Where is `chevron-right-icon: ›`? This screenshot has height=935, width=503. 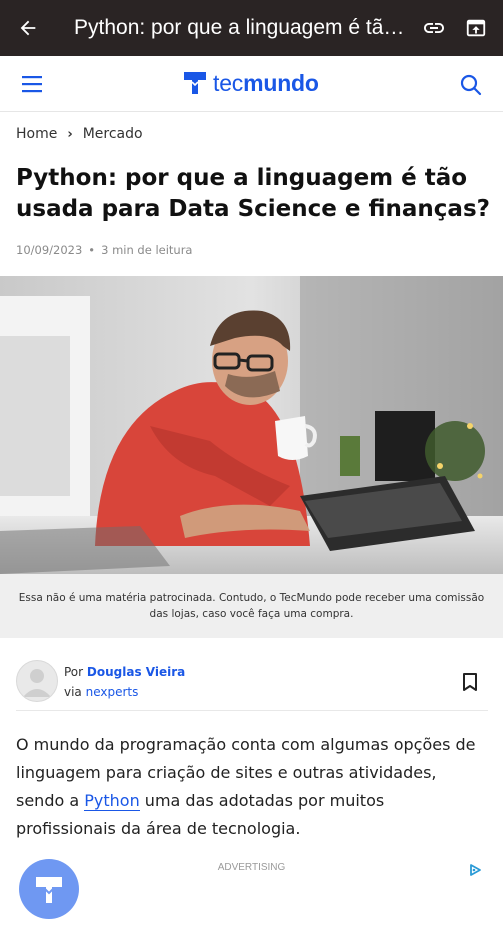 chevron-right-icon: › is located at coordinates (70, 134).